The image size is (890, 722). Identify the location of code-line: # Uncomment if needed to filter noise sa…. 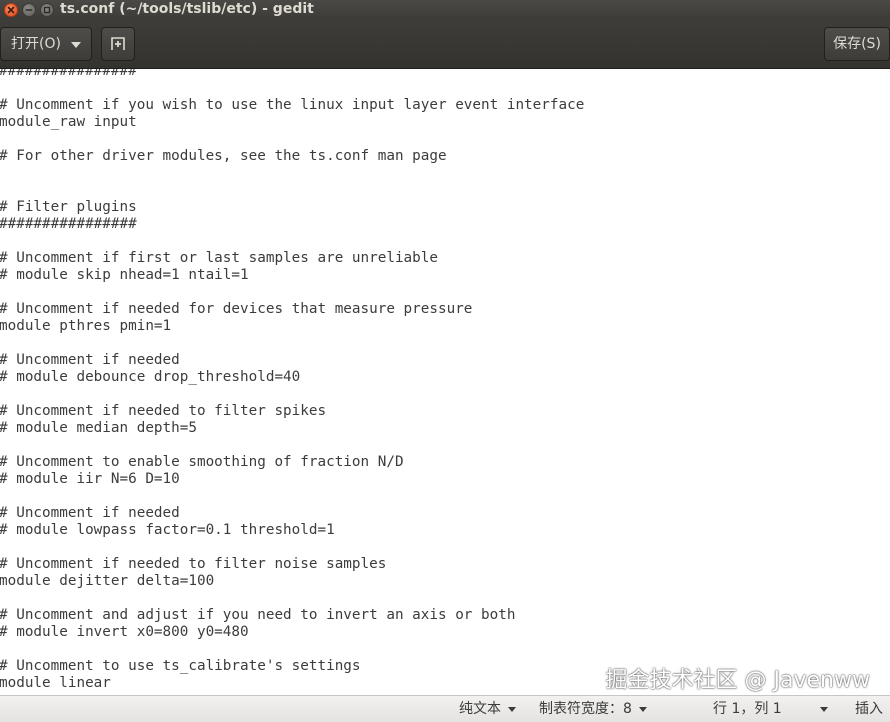
(193, 564).